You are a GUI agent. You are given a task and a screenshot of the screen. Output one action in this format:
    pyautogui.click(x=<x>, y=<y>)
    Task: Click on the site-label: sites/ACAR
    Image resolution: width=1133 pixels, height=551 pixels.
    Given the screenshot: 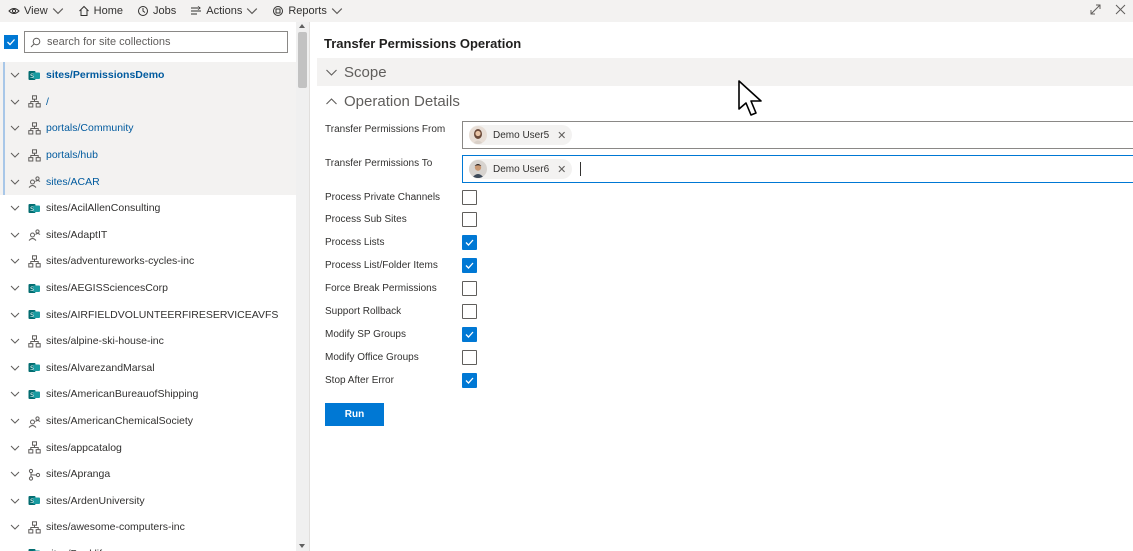 What is the action you would take?
    pyautogui.click(x=73, y=181)
    